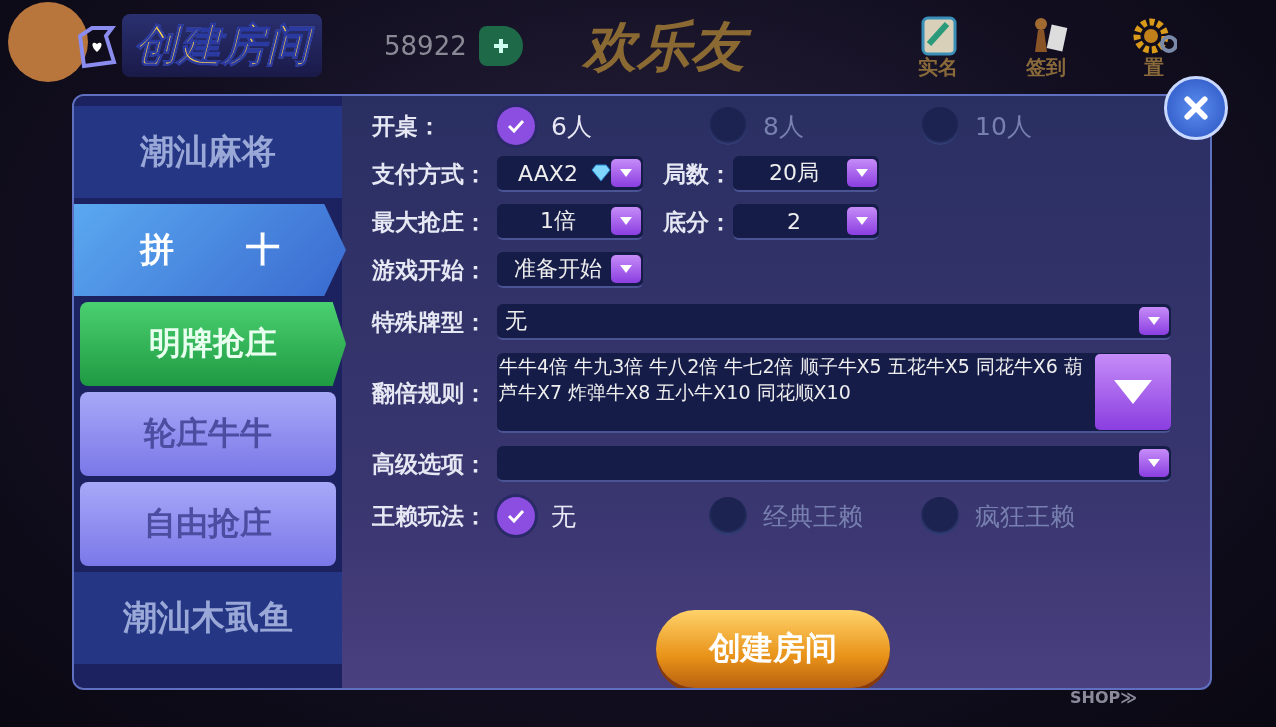  What do you see at coordinates (668, 46) in the screenshot?
I see `game-logo: 欢乐友` at bounding box center [668, 46].